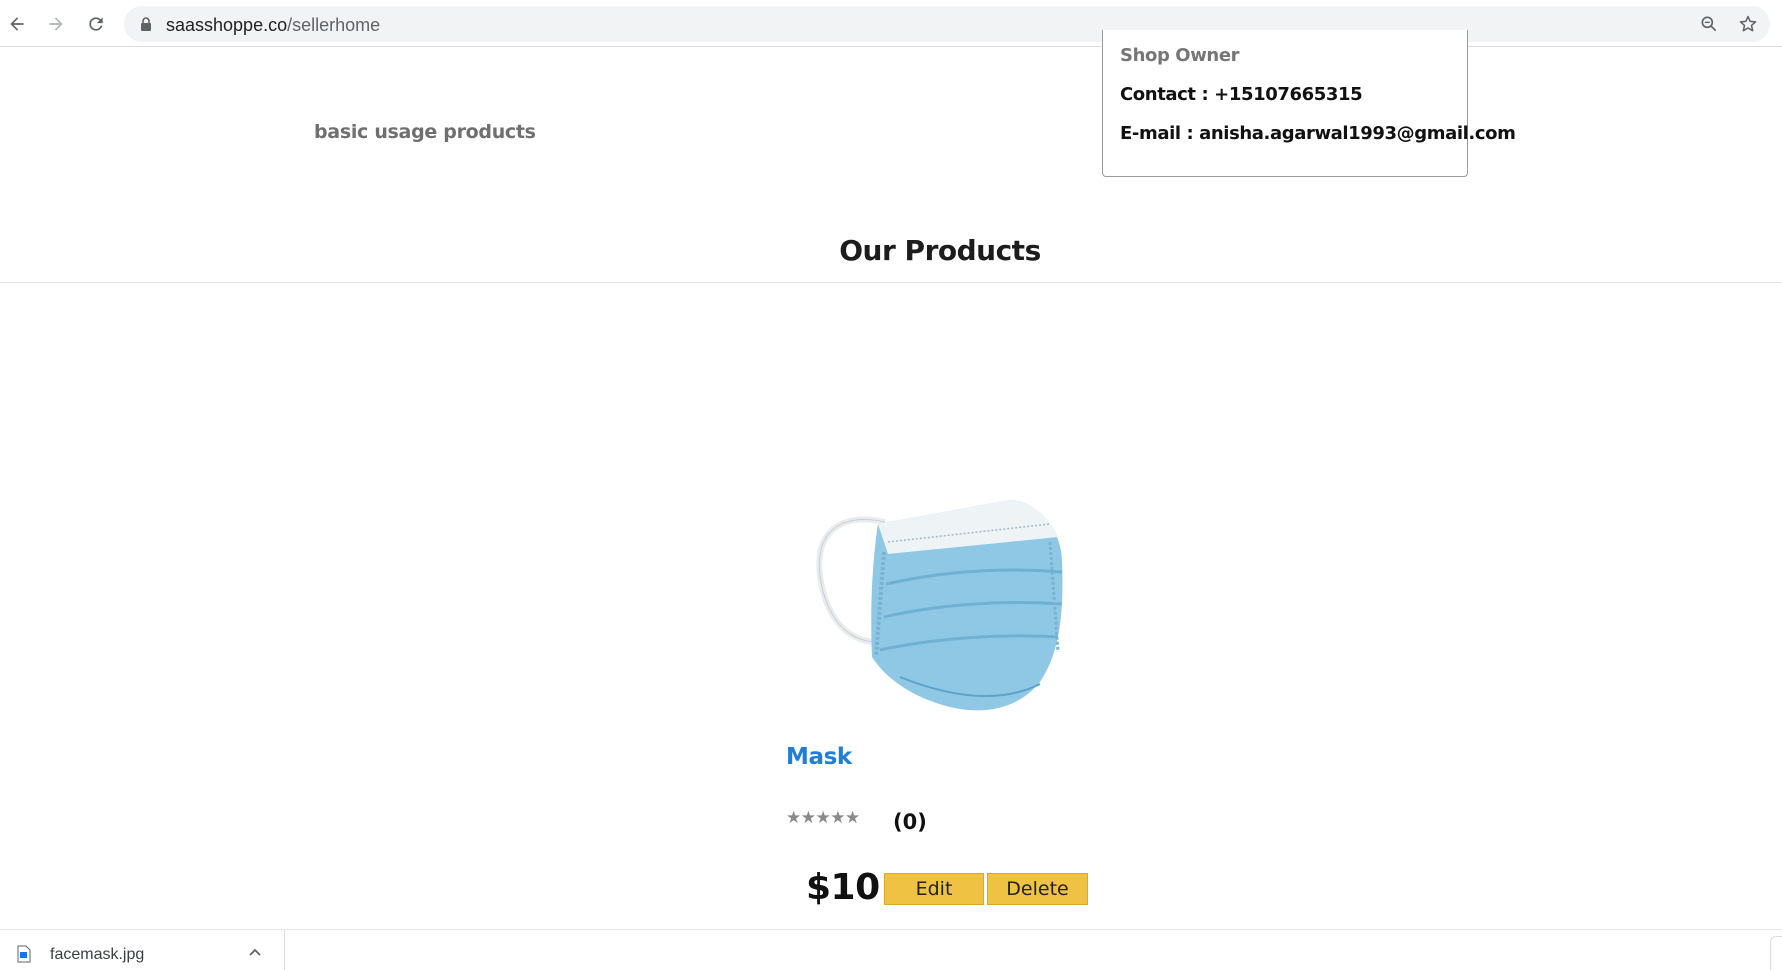  What do you see at coordinates (1241, 94) in the screenshot?
I see `owner-contact: Contact : +15107665315` at bounding box center [1241, 94].